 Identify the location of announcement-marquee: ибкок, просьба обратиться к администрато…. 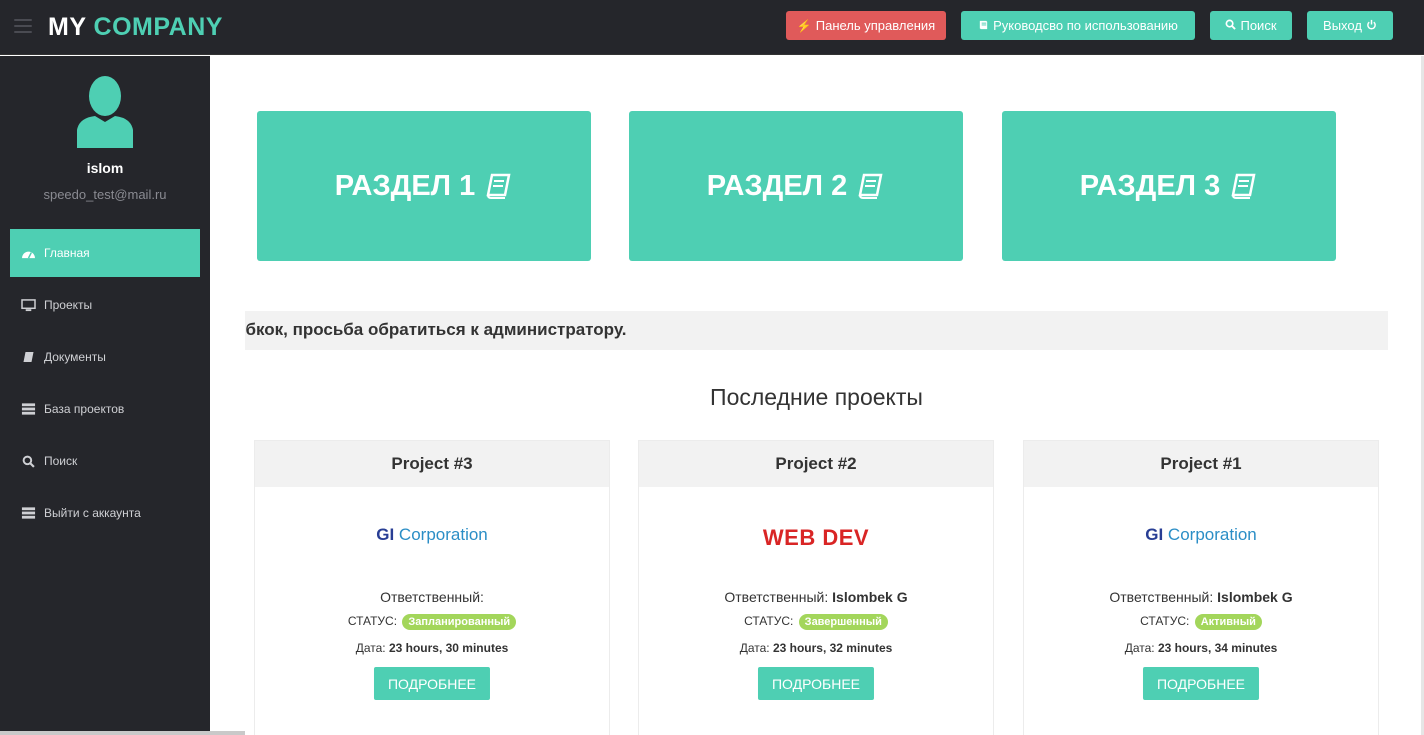
(816, 330).